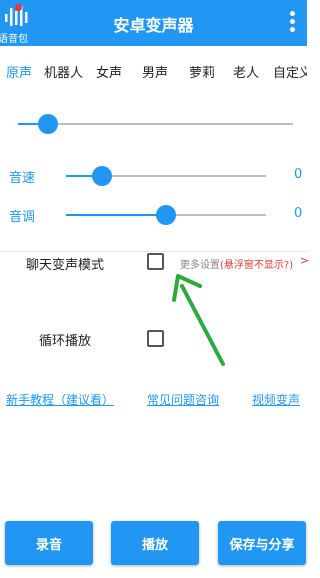 The image size is (320, 578). I want to click on tab-custom: 自定义, so click(290, 71).